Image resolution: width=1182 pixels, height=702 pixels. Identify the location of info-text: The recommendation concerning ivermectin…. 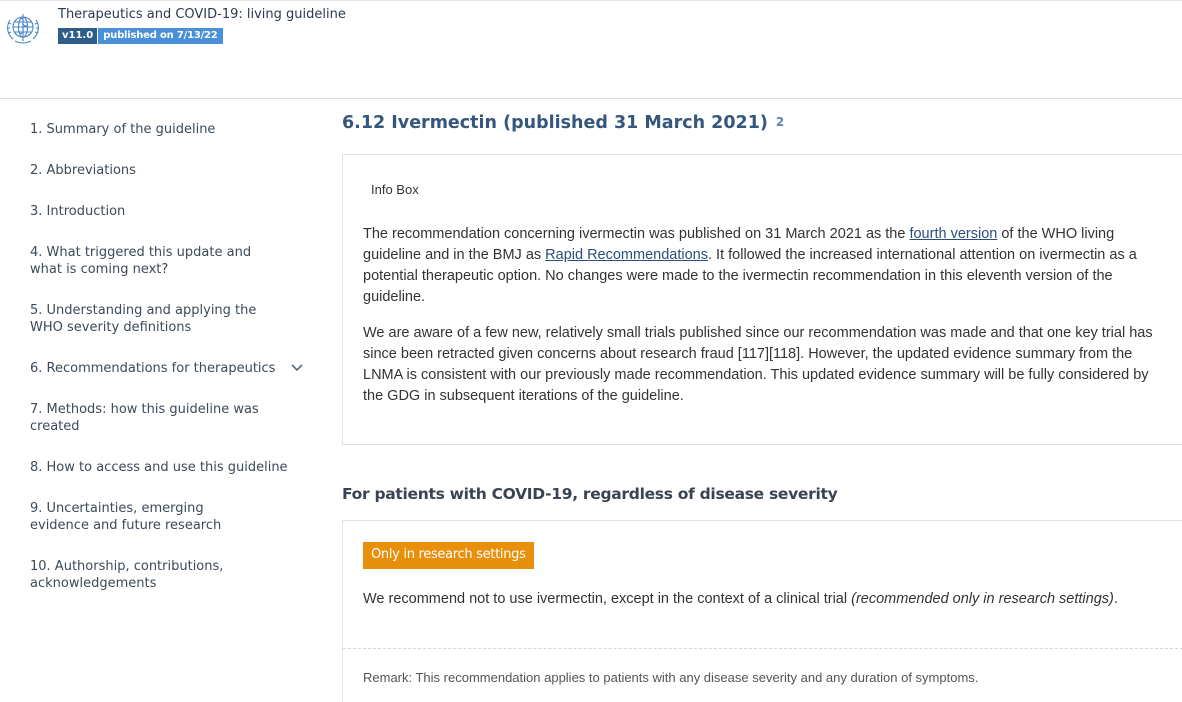
(636, 234).